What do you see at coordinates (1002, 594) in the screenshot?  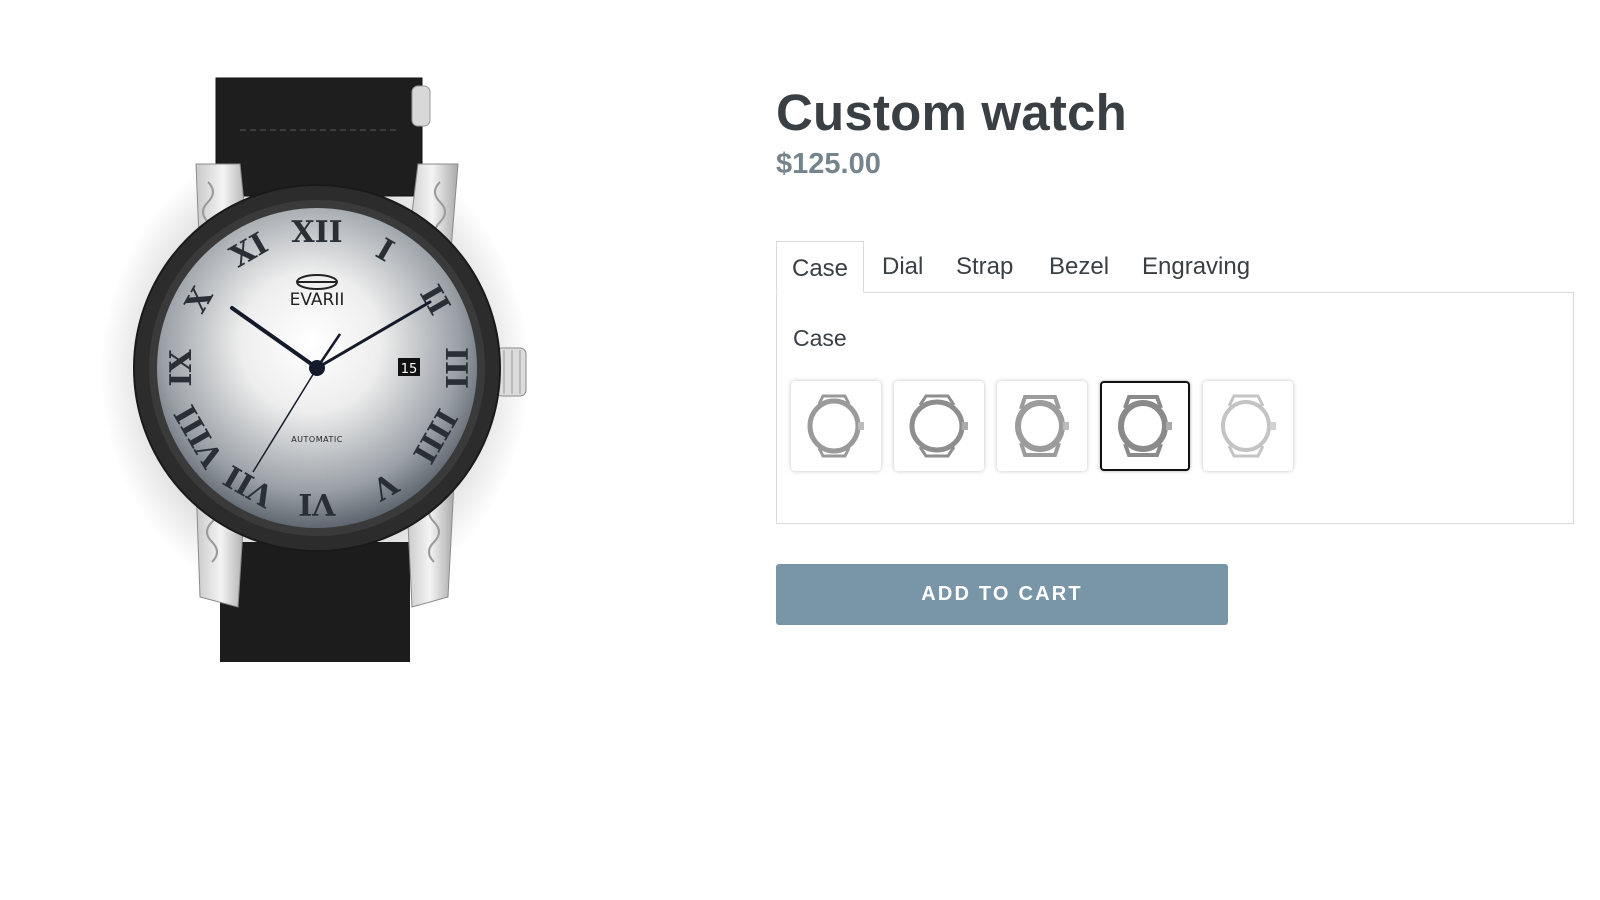 I see `add-to-cart-button: ADD TO CART` at bounding box center [1002, 594].